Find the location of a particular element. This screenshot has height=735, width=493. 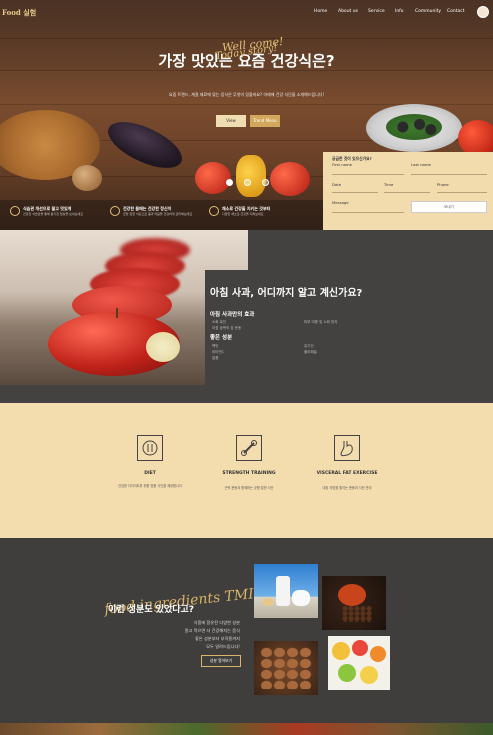

feature-desc: 다양한 채소로 건강을 지켜보세요 is located at coordinates (243, 214).